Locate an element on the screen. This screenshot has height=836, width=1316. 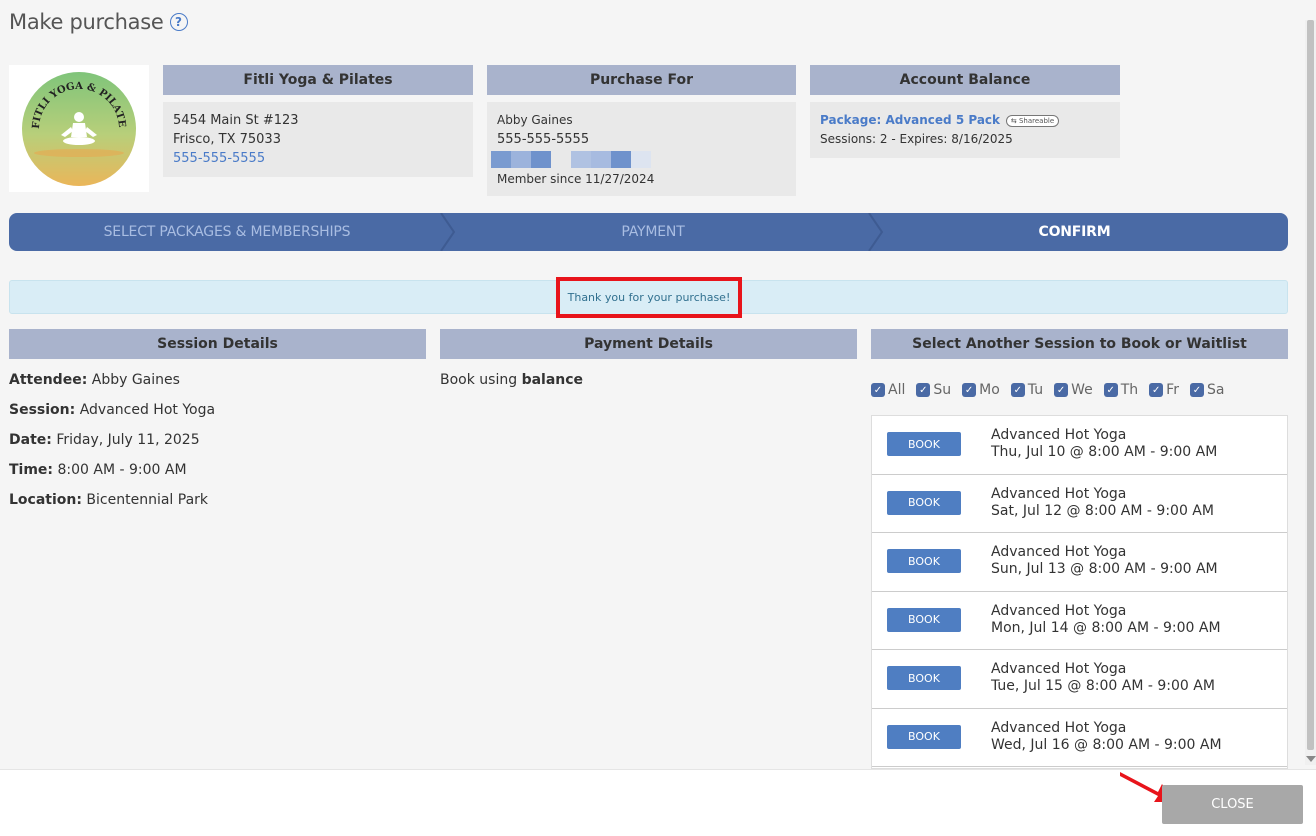
session-details-header: Session Details is located at coordinates (217, 344).